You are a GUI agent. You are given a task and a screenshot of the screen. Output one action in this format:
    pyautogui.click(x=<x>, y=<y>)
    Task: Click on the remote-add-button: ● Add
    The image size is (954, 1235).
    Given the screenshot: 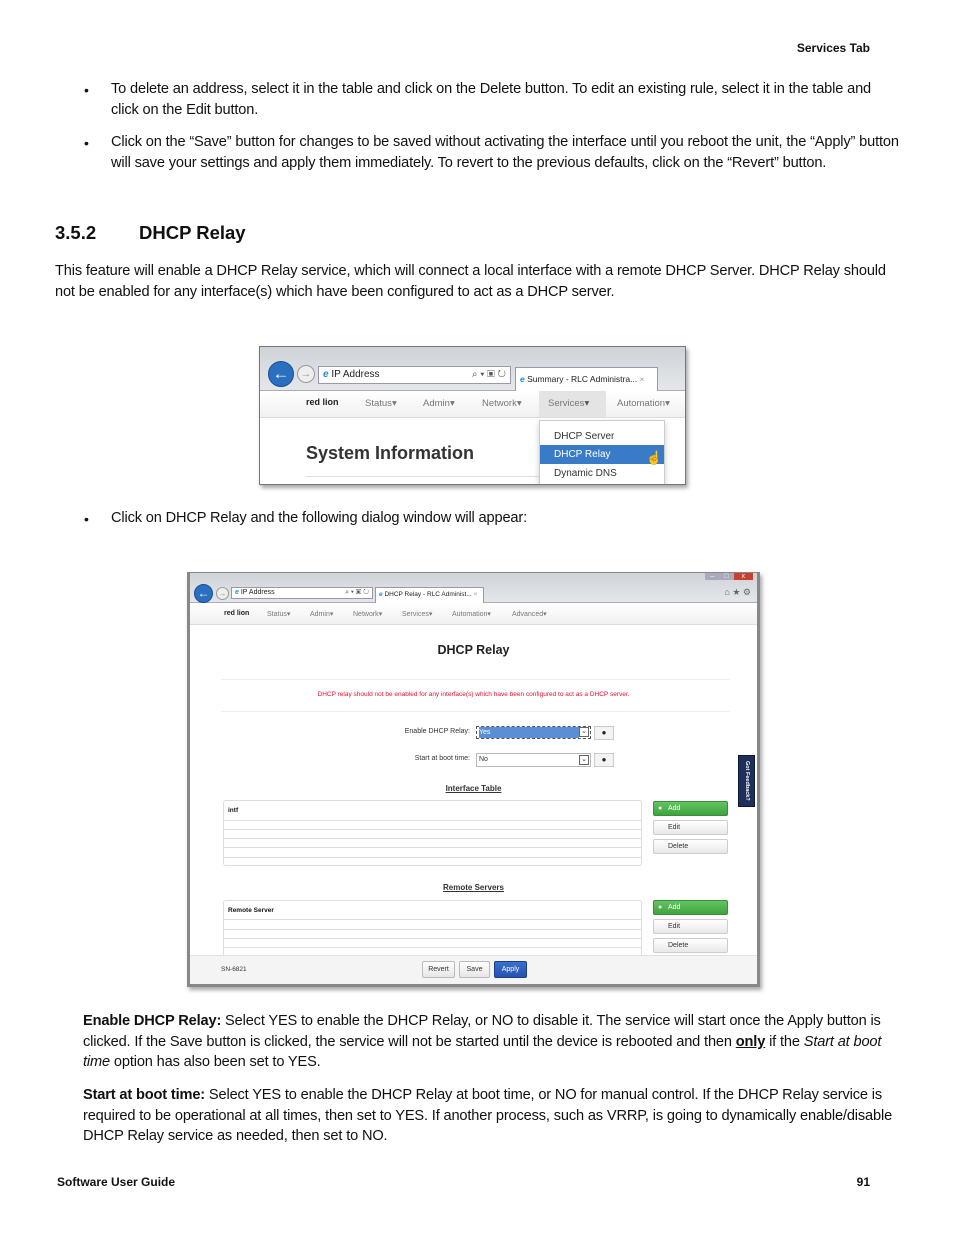 What is the action you would take?
    pyautogui.click(x=690, y=907)
    